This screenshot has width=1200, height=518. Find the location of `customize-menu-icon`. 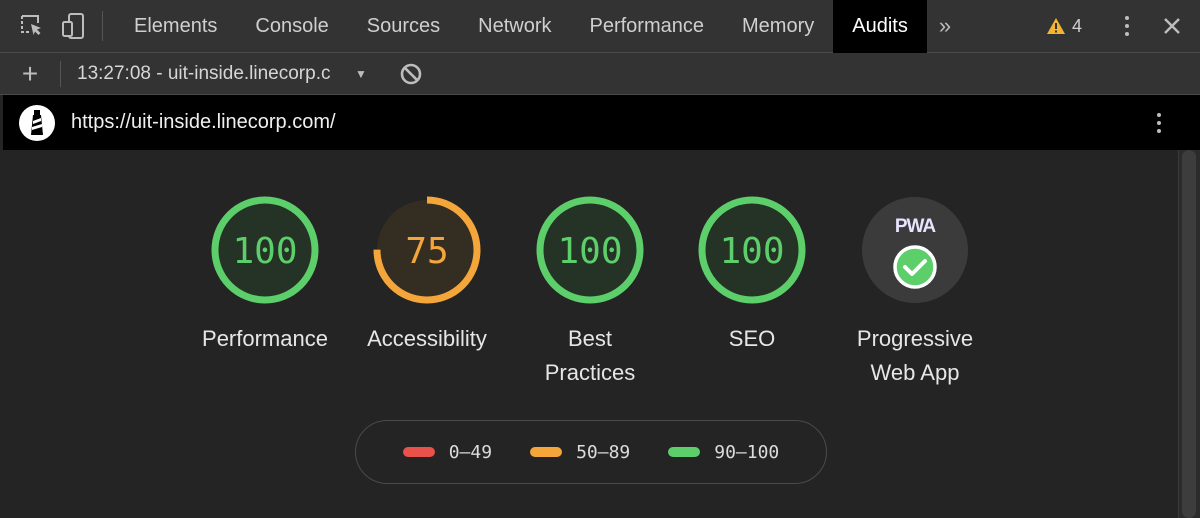

customize-menu-icon is located at coordinates (1127, 26).